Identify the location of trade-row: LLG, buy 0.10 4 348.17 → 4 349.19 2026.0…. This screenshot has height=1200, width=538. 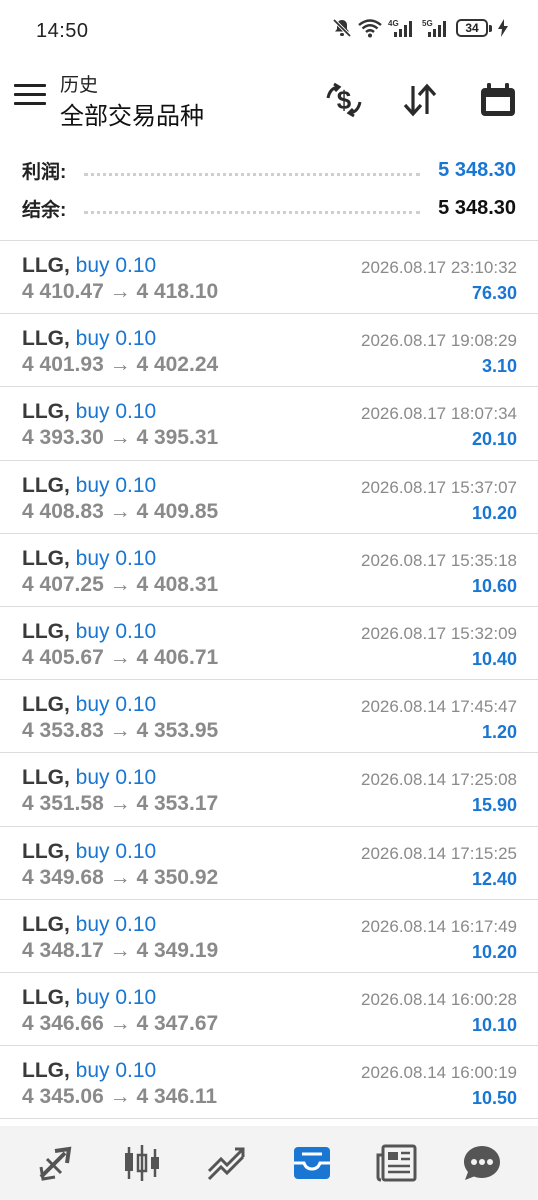
(269, 936).